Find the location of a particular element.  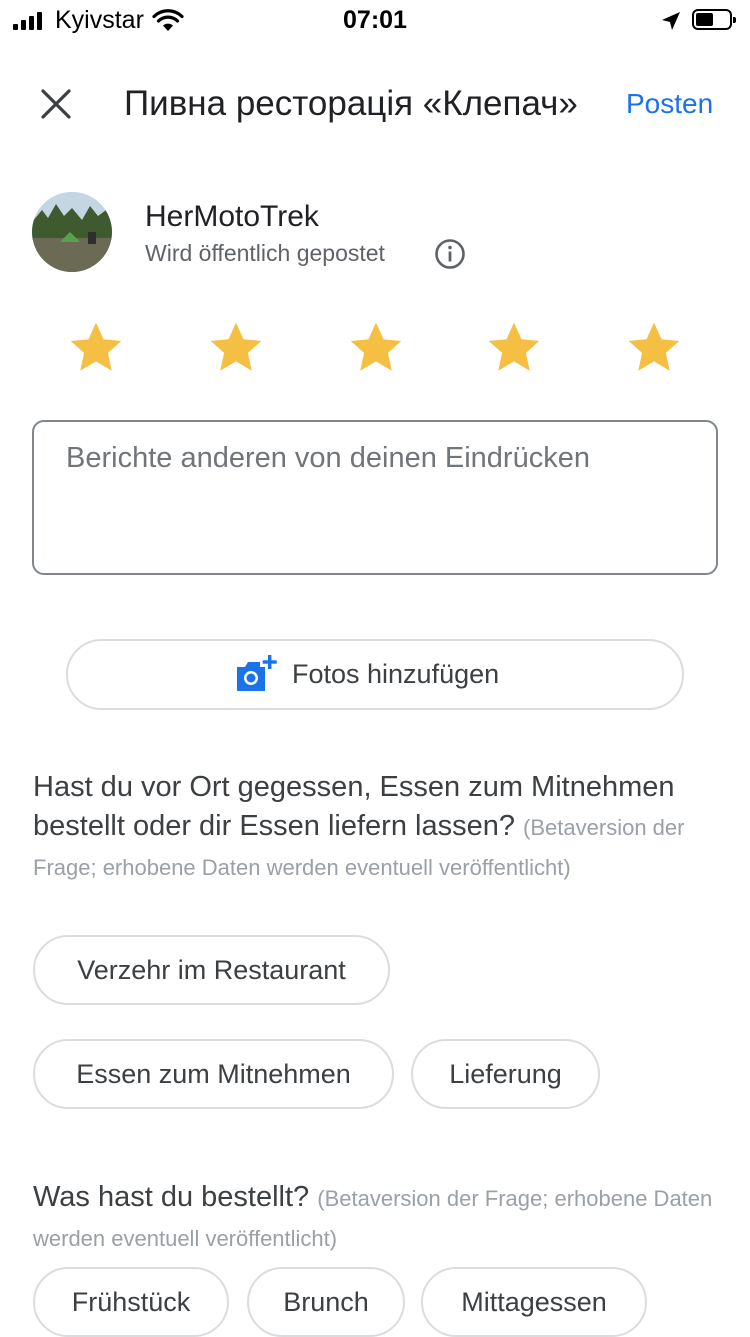

add-photos-button: Fotos hinzufügen is located at coordinates (375, 674).